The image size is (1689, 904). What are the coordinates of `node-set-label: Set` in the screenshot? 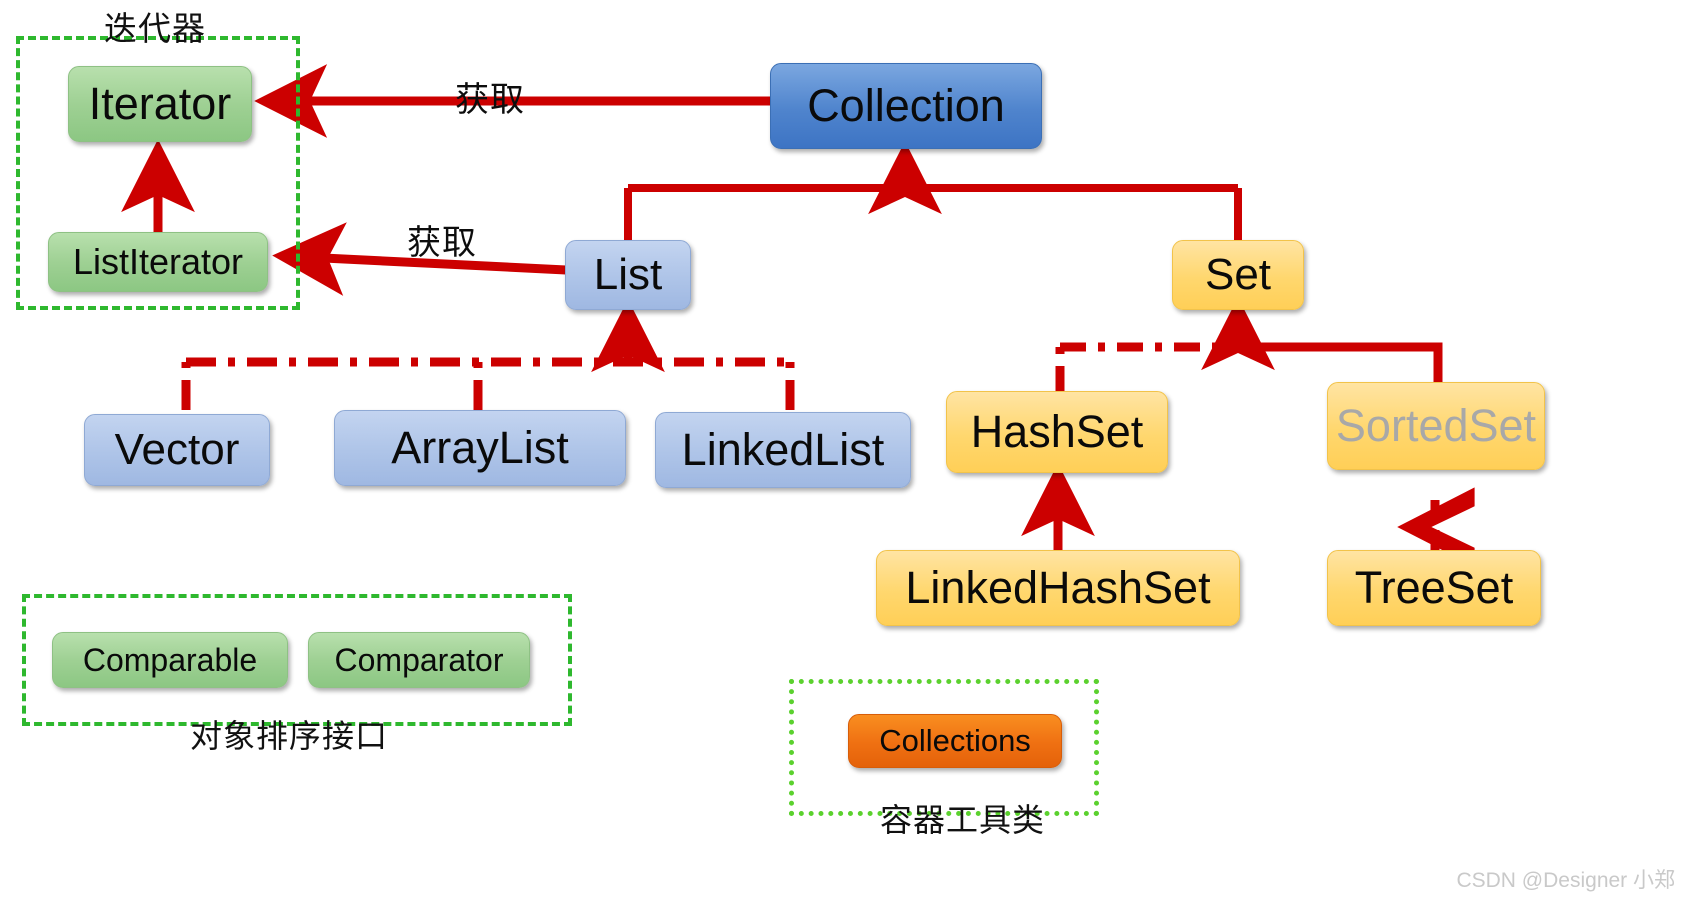 It's located at (1238, 274).